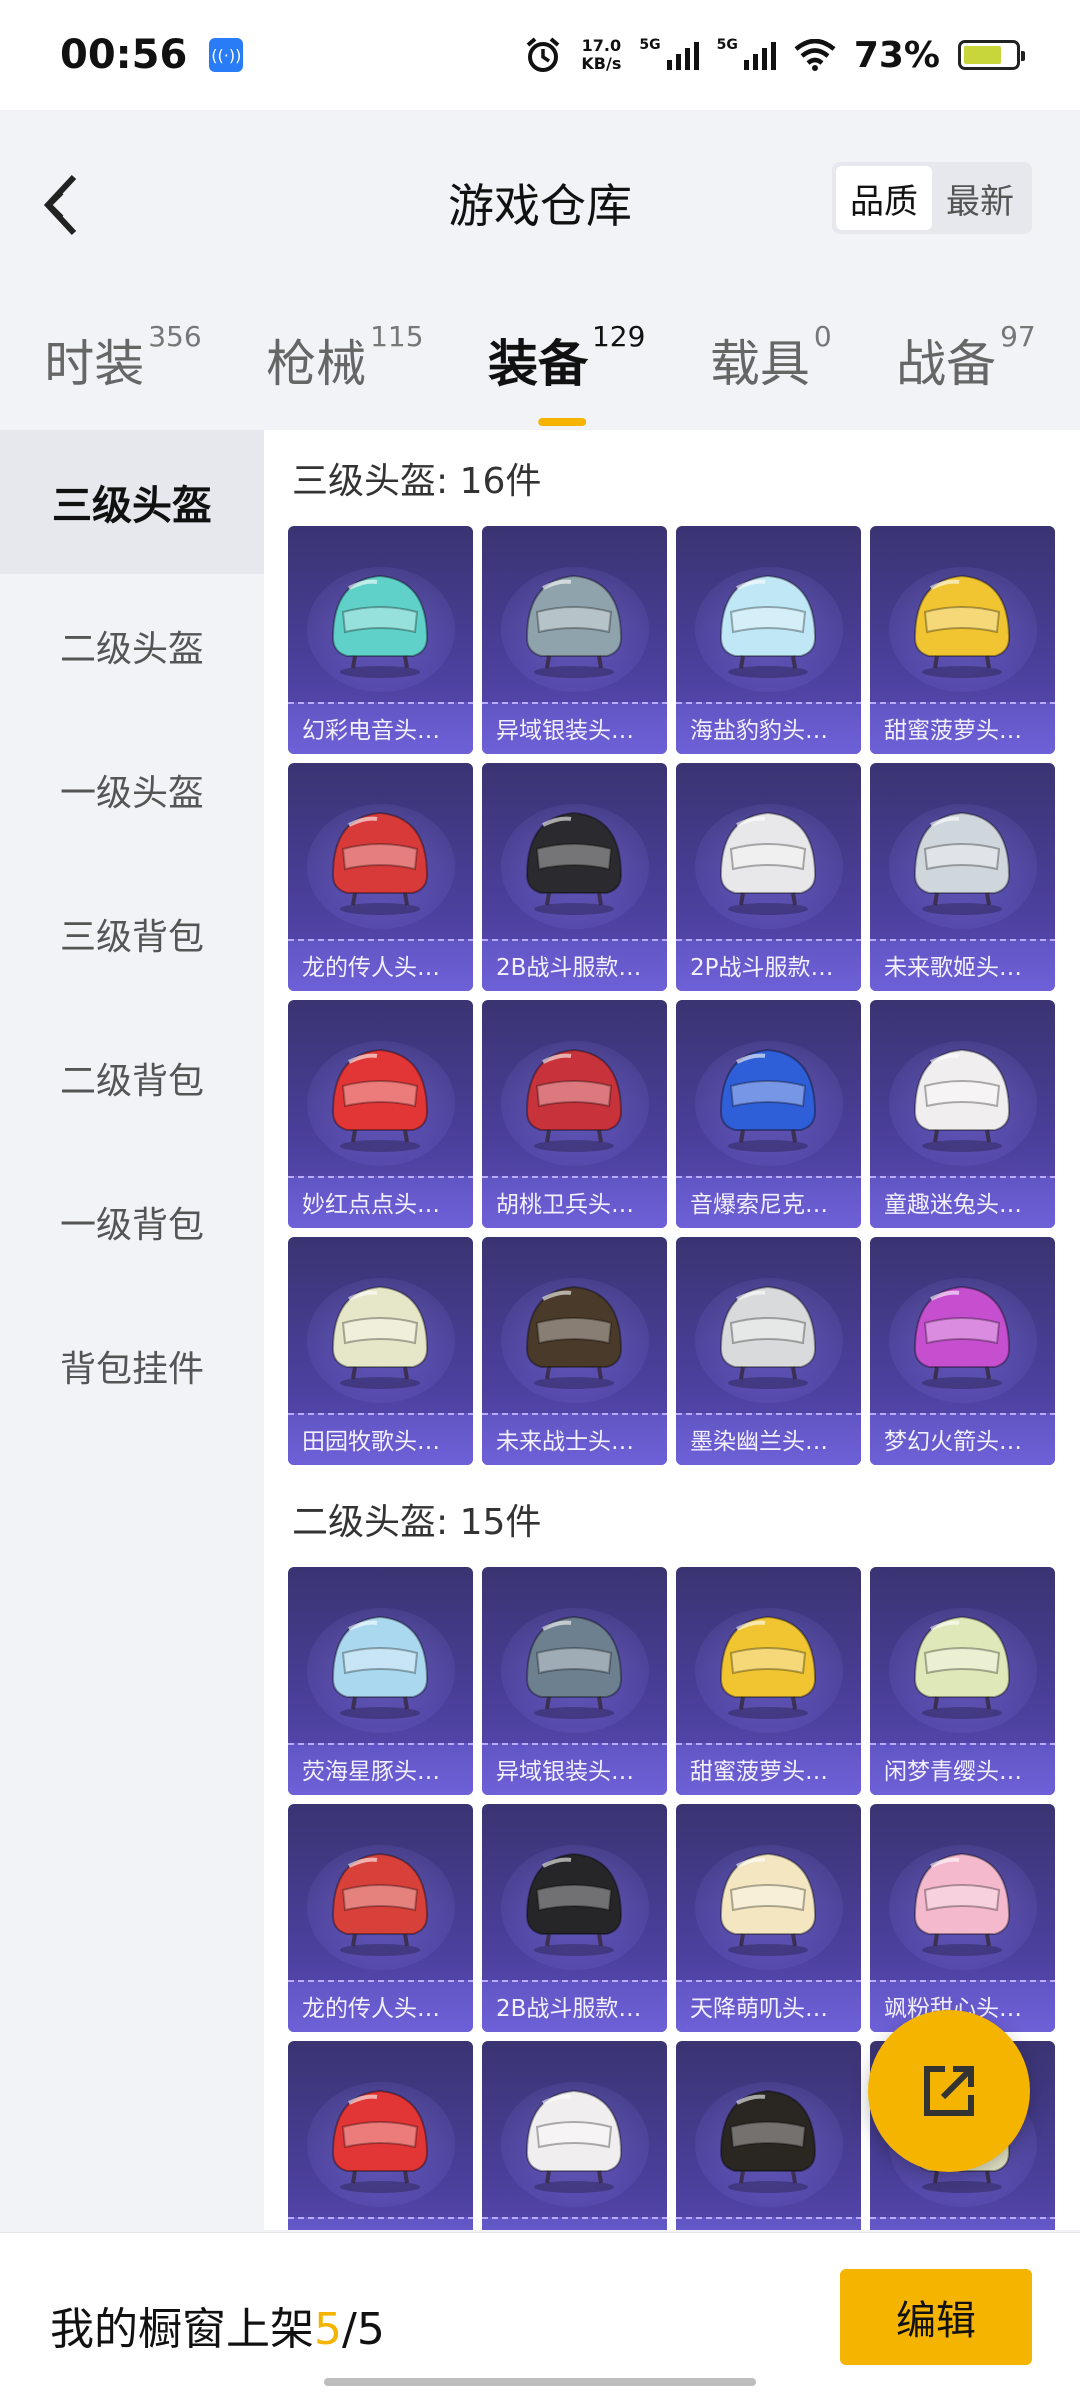 Image resolution: width=1080 pixels, height=2400 pixels. What do you see at coordinates (540, 2382) in the screenshot?
I see `home-indicator` at bounding box center [540, 2382].